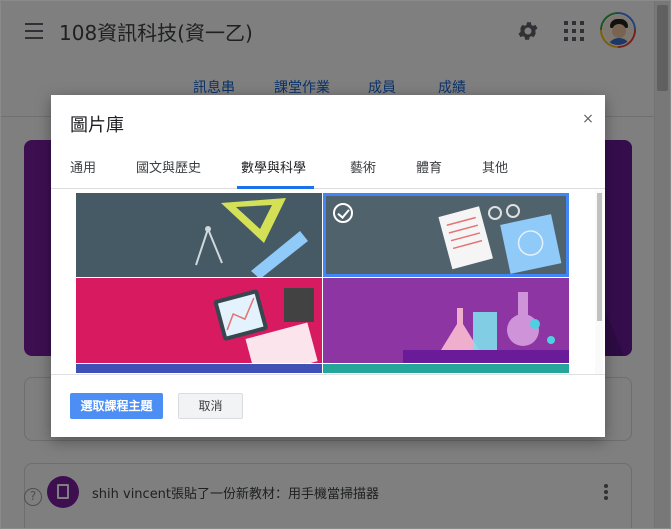 The height and width of the screenshot is (529, 671). I want to click on theme-tile-notebook, so click(446, 235).